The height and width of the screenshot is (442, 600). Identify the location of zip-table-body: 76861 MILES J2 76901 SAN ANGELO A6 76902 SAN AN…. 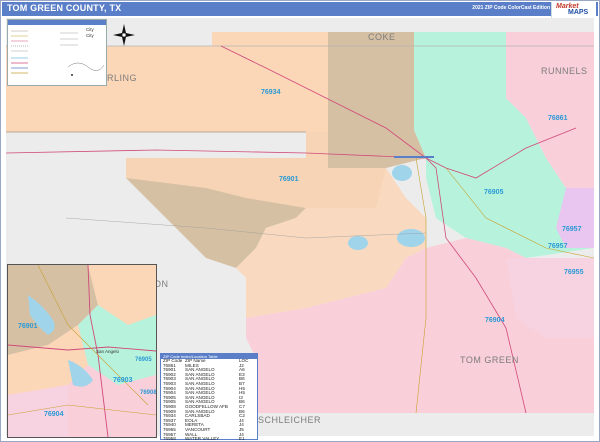
(209, 402).